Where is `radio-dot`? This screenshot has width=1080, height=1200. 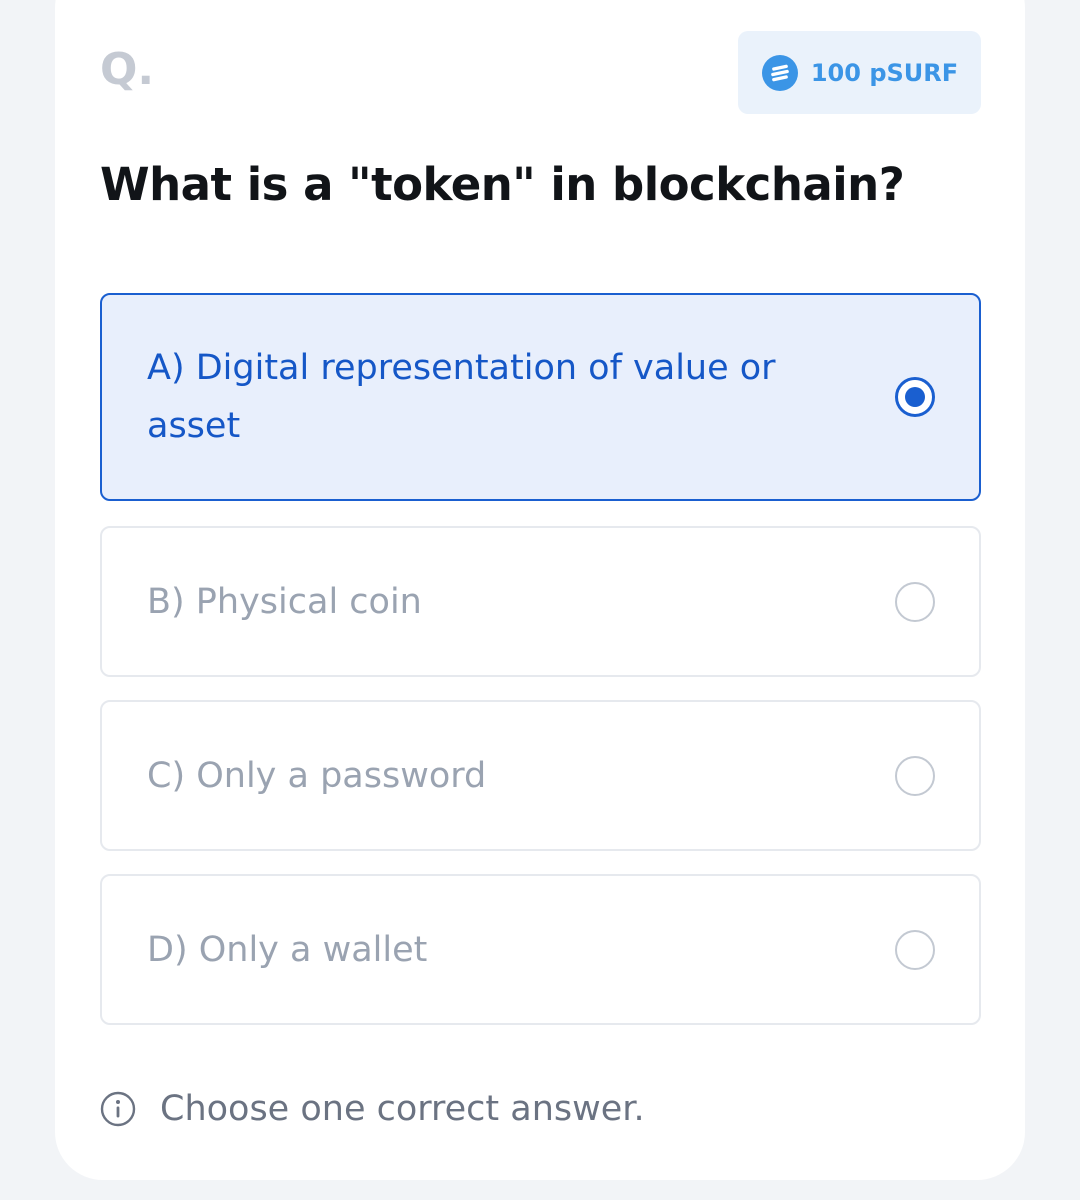
radio-dot is located at coordinates (915, 397).